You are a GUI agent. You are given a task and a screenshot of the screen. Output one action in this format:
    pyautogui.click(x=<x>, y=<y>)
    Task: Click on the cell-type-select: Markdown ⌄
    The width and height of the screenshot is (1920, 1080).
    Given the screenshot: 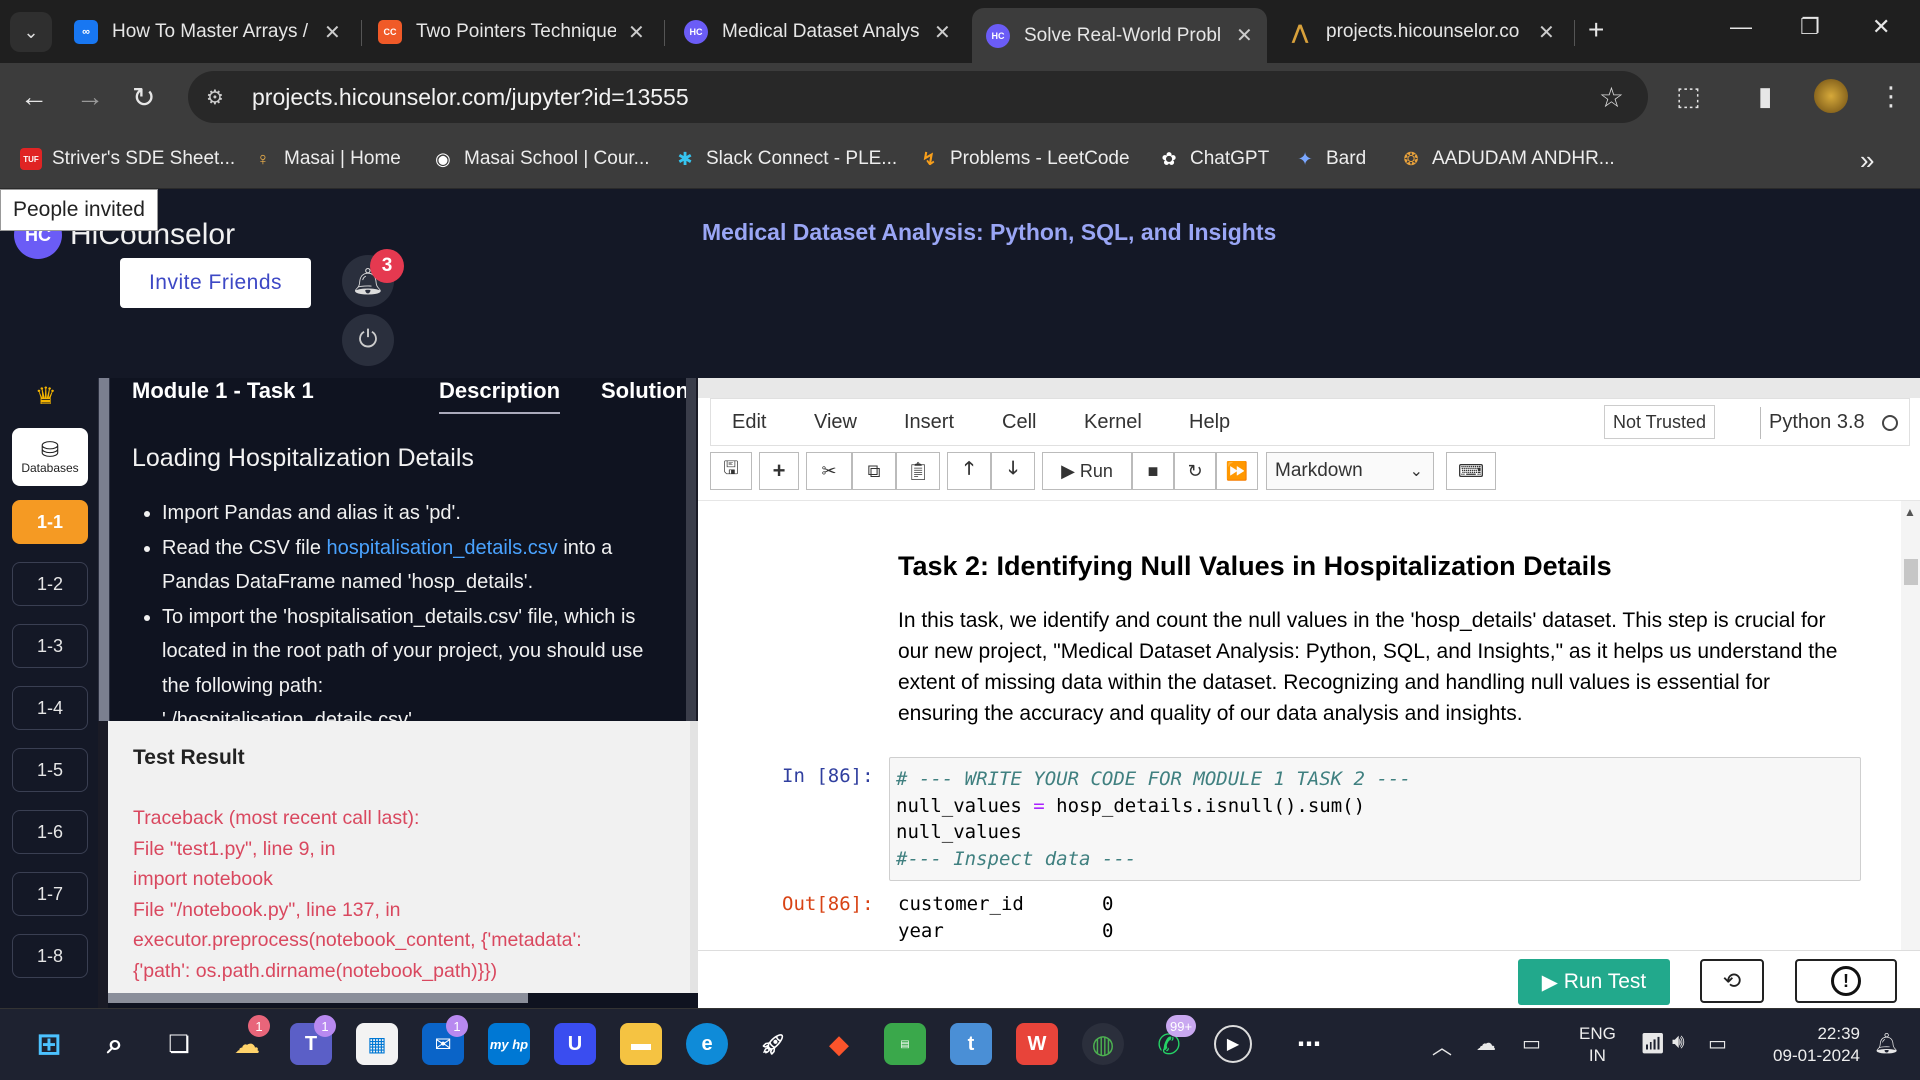 What is the action you would take?
    pyautogui.click(x=1350, y=471)
    